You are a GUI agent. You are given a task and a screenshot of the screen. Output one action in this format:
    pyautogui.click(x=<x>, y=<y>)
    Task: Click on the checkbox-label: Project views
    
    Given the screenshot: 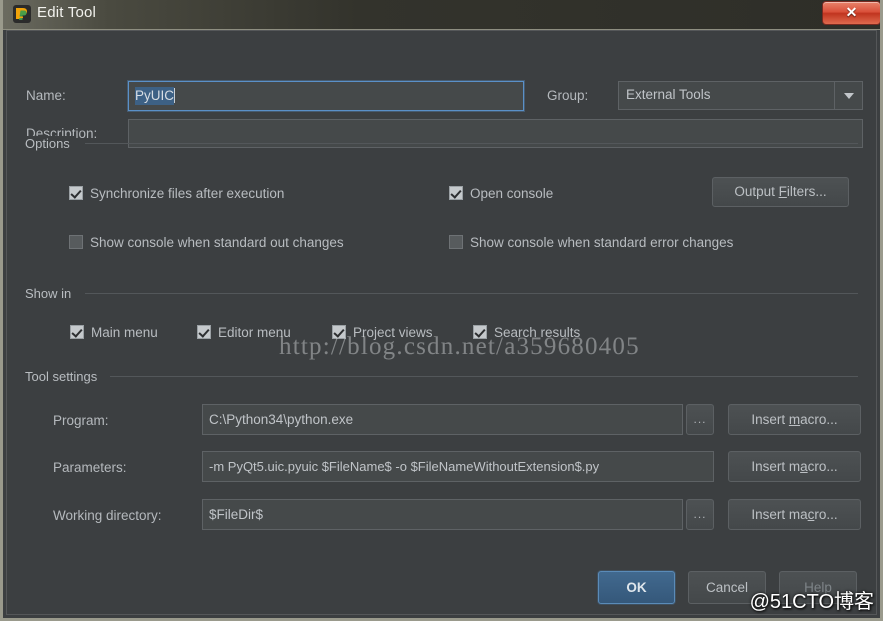 What is the action you would take?
    pyautogui.click(x=393, y=332)
    